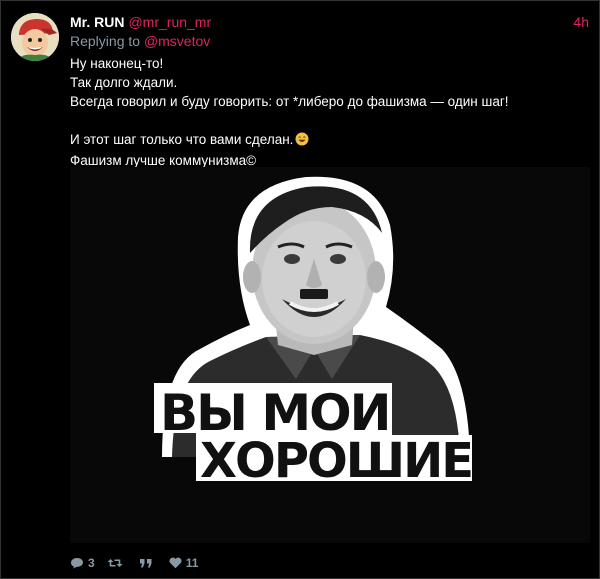  I want to click on replying-to: Replying to @msvetov, so click(140, 41).